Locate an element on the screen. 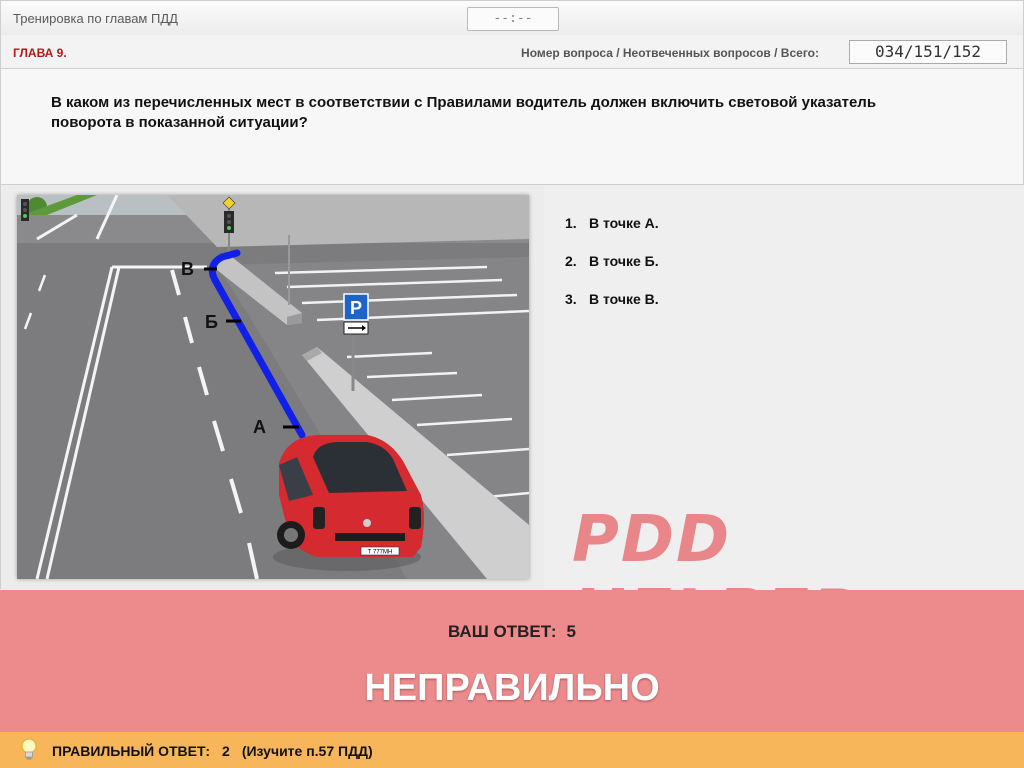  your-answer-value: 5 is located at coordinates (571, 631).